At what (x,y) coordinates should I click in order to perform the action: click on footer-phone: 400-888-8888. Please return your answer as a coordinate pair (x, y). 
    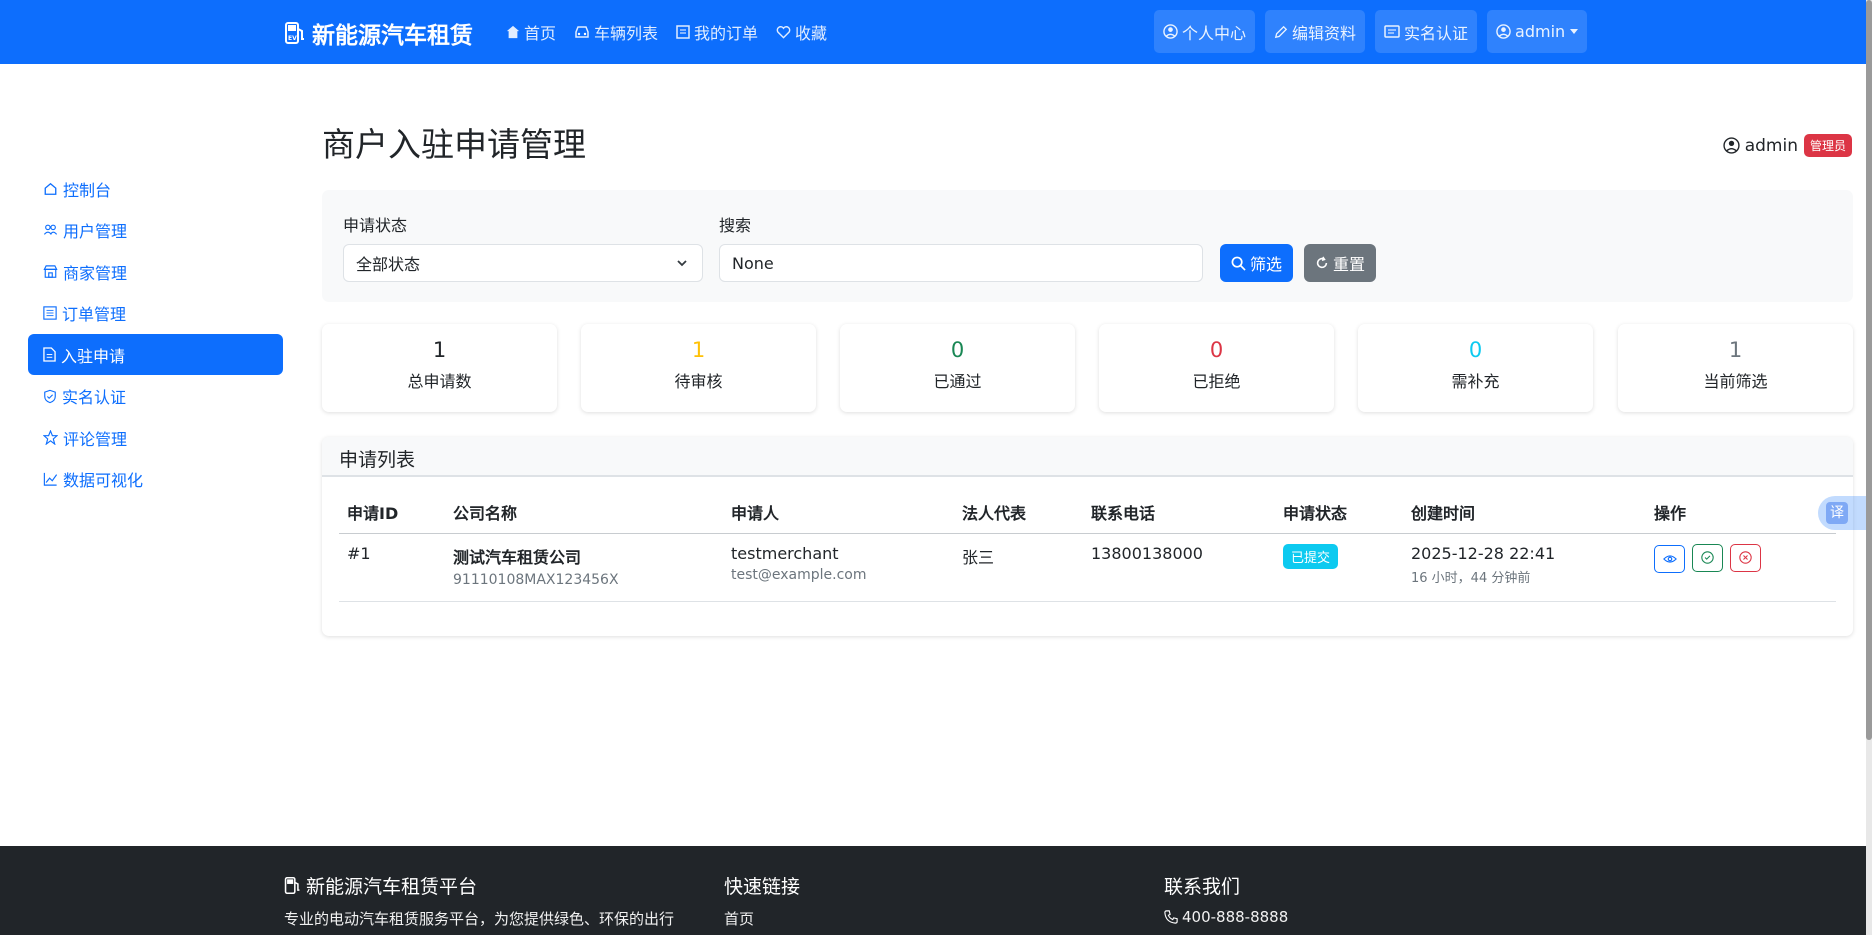
    Looking at the image, I should click on (1226, 917).